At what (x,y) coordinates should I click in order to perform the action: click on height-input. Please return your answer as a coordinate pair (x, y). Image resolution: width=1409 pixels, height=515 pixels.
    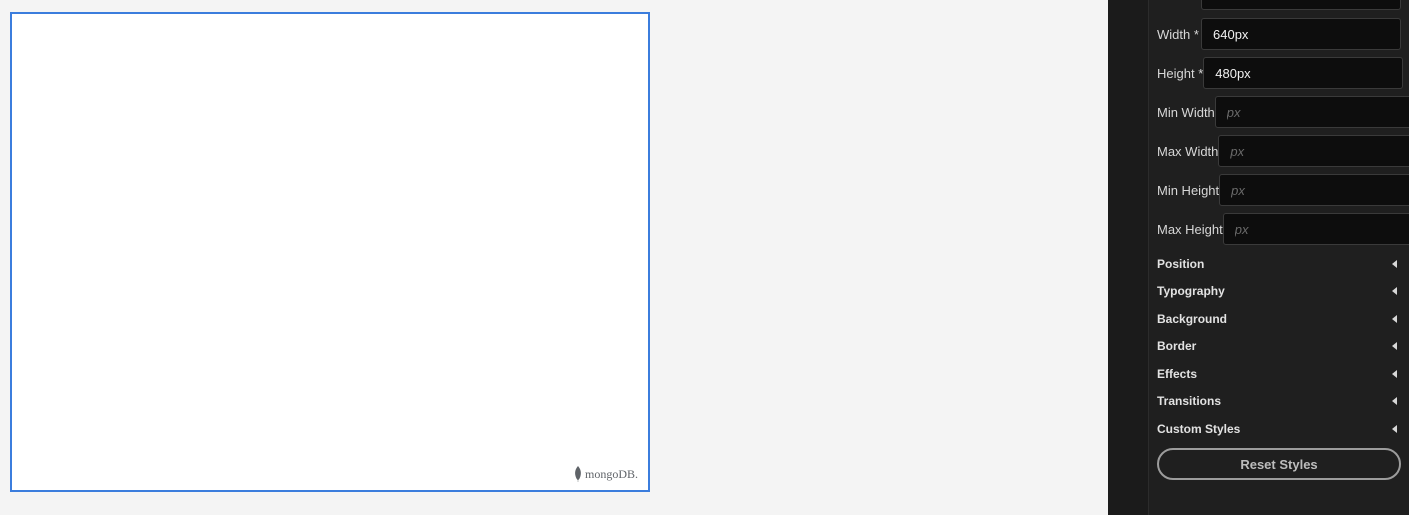
    Looking at the image, I should click on (1303, 73).